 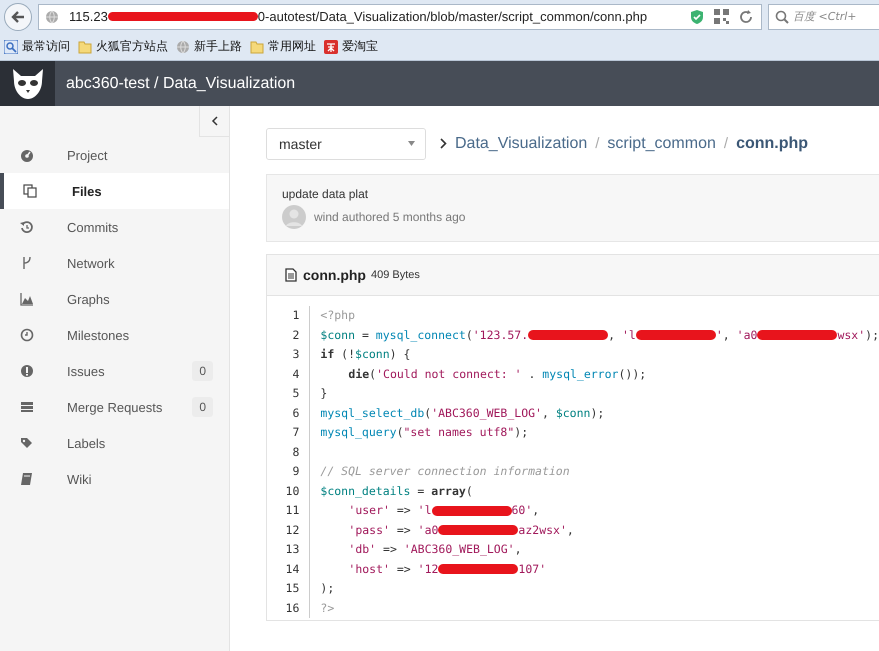 What do you see at coordinates (27, 479) in the screenshot?
I see `book-icon` at bounding box center [27, 479].